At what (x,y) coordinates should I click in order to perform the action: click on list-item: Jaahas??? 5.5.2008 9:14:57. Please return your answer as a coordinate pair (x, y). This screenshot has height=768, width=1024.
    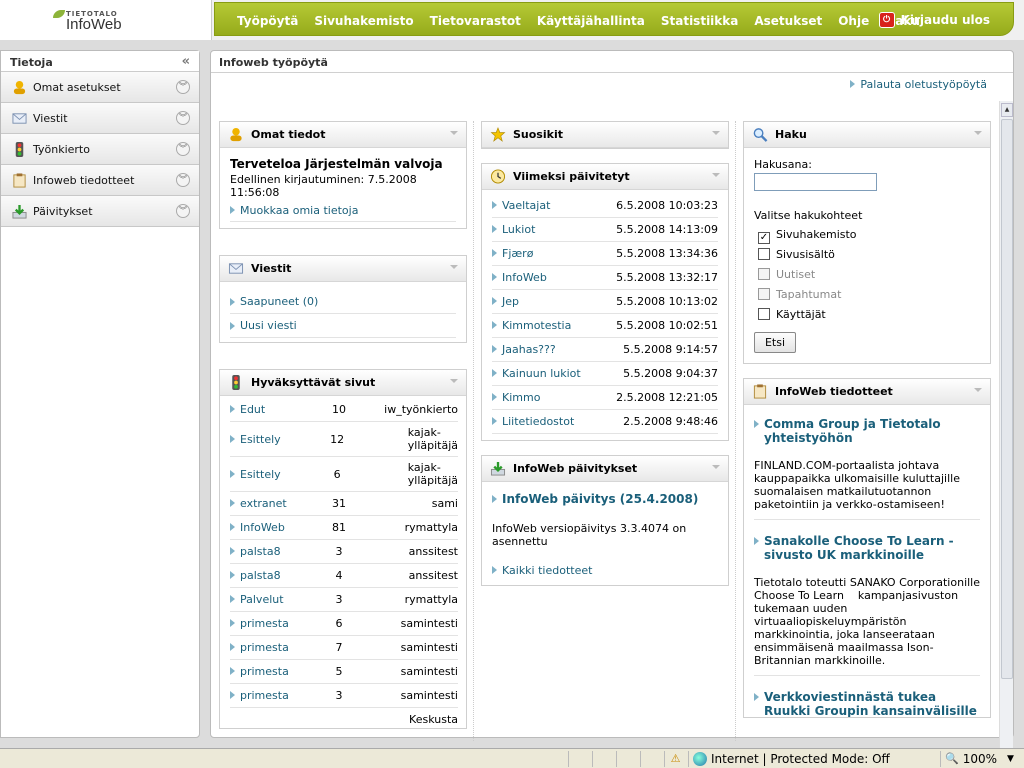
    Looking at the image, I should click on (605, 350).